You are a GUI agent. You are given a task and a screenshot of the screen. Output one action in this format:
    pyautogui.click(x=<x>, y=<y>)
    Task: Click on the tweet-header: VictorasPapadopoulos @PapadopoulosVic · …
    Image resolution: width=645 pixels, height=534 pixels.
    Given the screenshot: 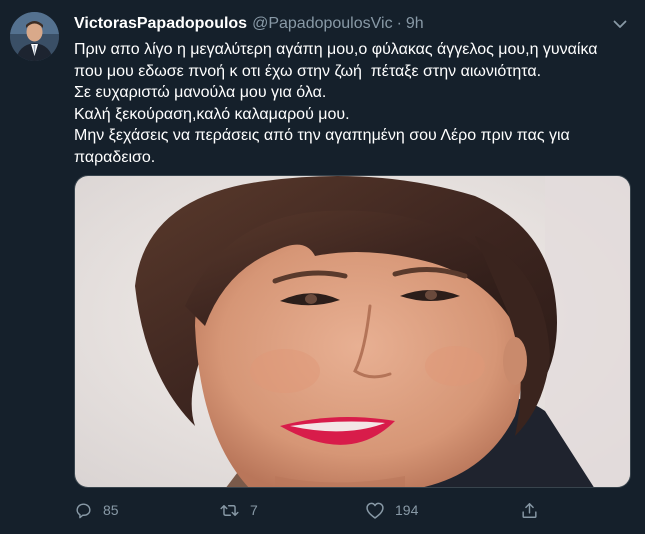 What is the action you would take?
    pyautogui.click(x=339, y=24)
    